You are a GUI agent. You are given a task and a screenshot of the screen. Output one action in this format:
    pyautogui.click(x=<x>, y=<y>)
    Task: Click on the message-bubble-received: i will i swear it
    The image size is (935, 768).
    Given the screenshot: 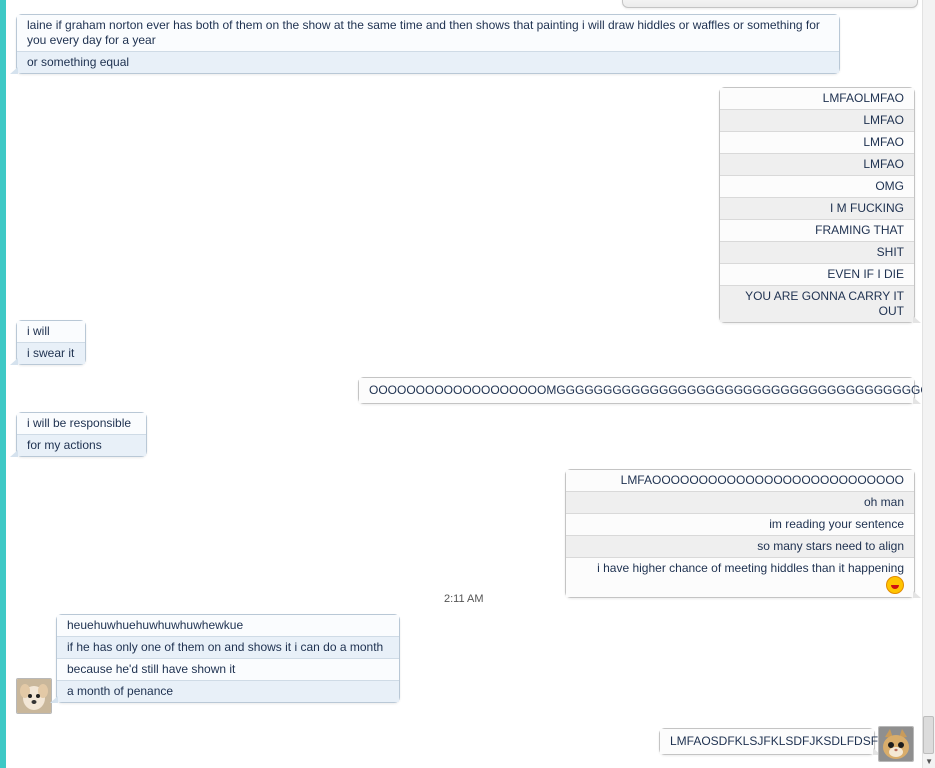 What is the action you would take?
    pyautogui.click(x=48, y=342)
    